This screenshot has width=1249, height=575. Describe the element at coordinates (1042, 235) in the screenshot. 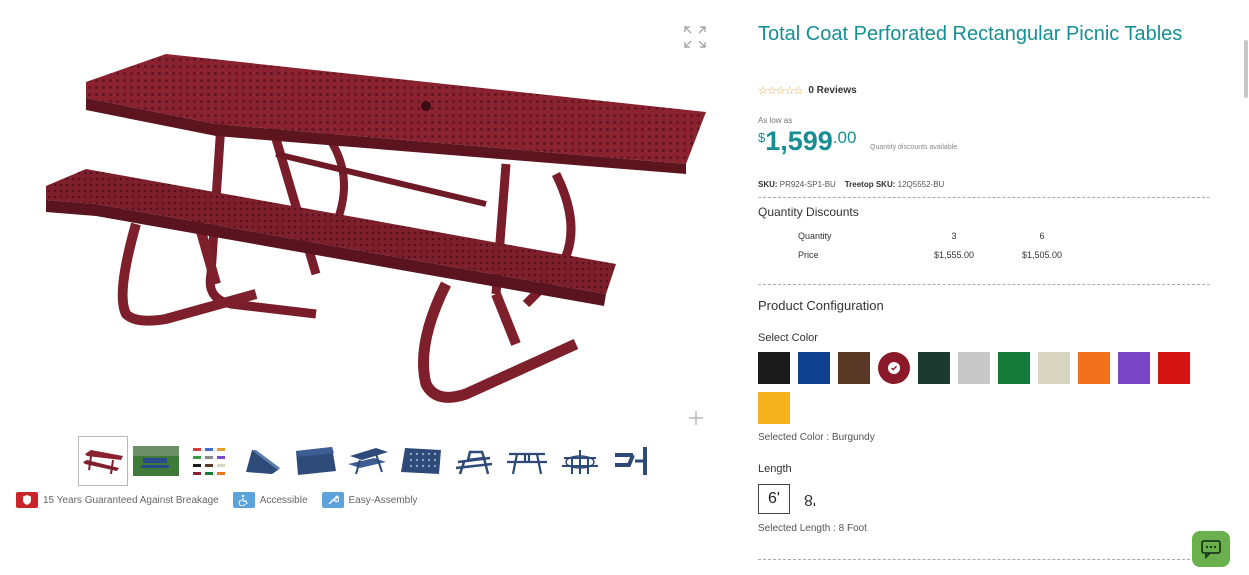

I see `table-cell: 6` at that location.